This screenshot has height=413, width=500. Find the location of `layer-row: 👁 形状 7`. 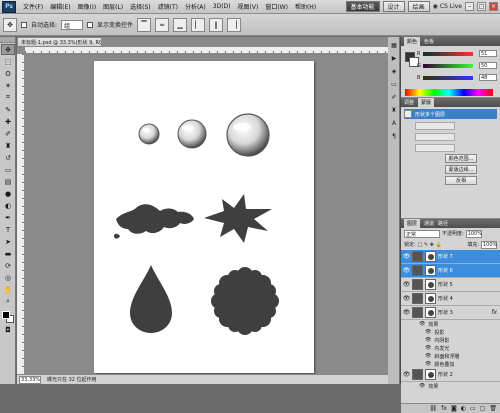

layer-row: 👁 形状 7 is located at coordinates (450, 257).